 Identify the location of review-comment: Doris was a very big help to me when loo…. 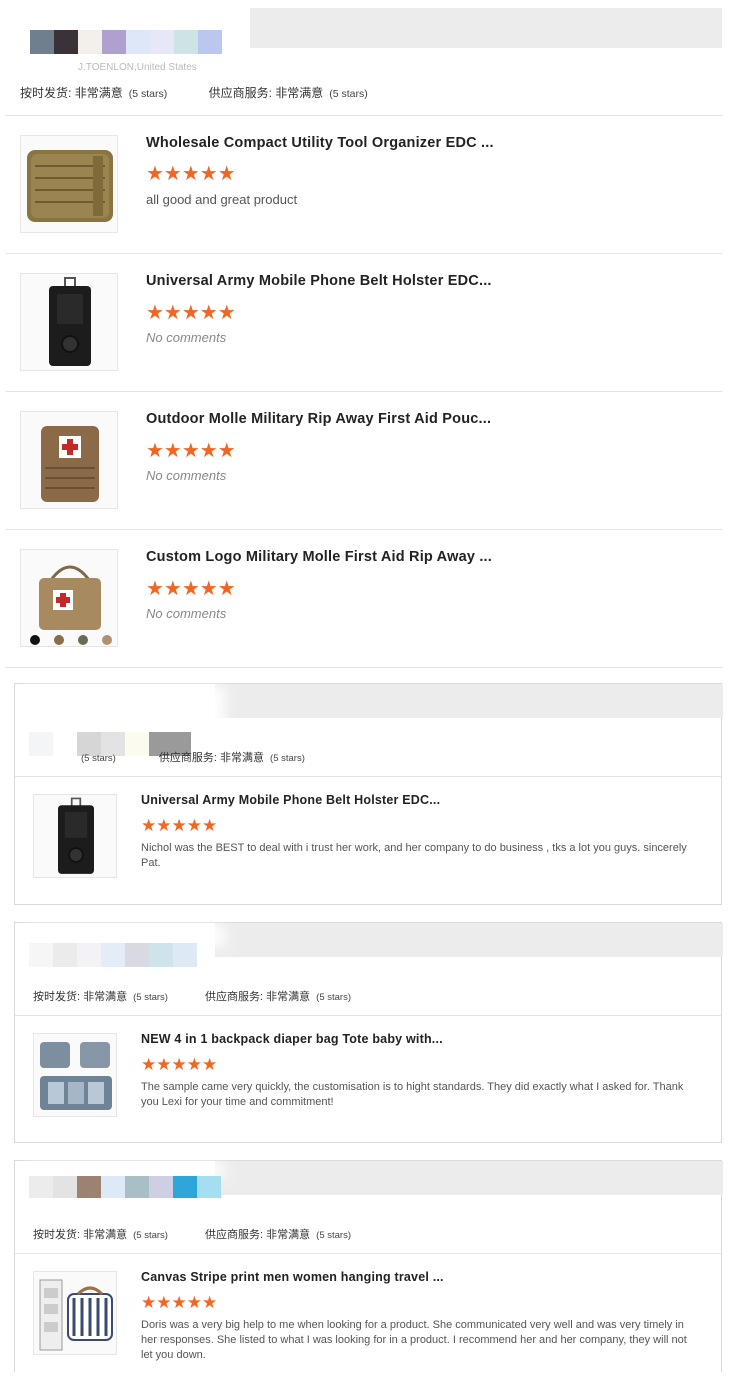
(414, 1340).